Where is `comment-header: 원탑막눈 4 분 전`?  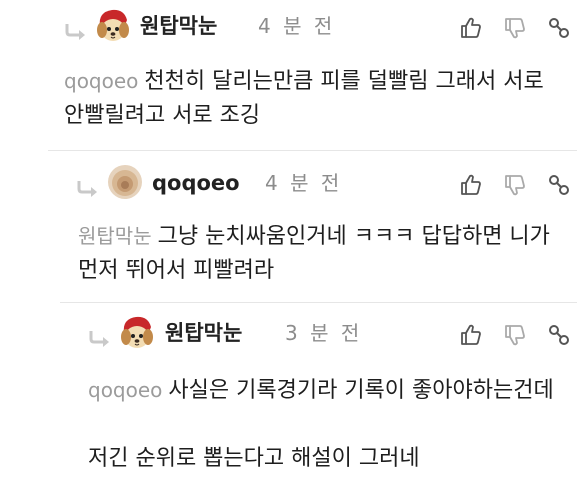 comment-header: 원탑막눈 4 분 전 is located at coordinates (288, 26).